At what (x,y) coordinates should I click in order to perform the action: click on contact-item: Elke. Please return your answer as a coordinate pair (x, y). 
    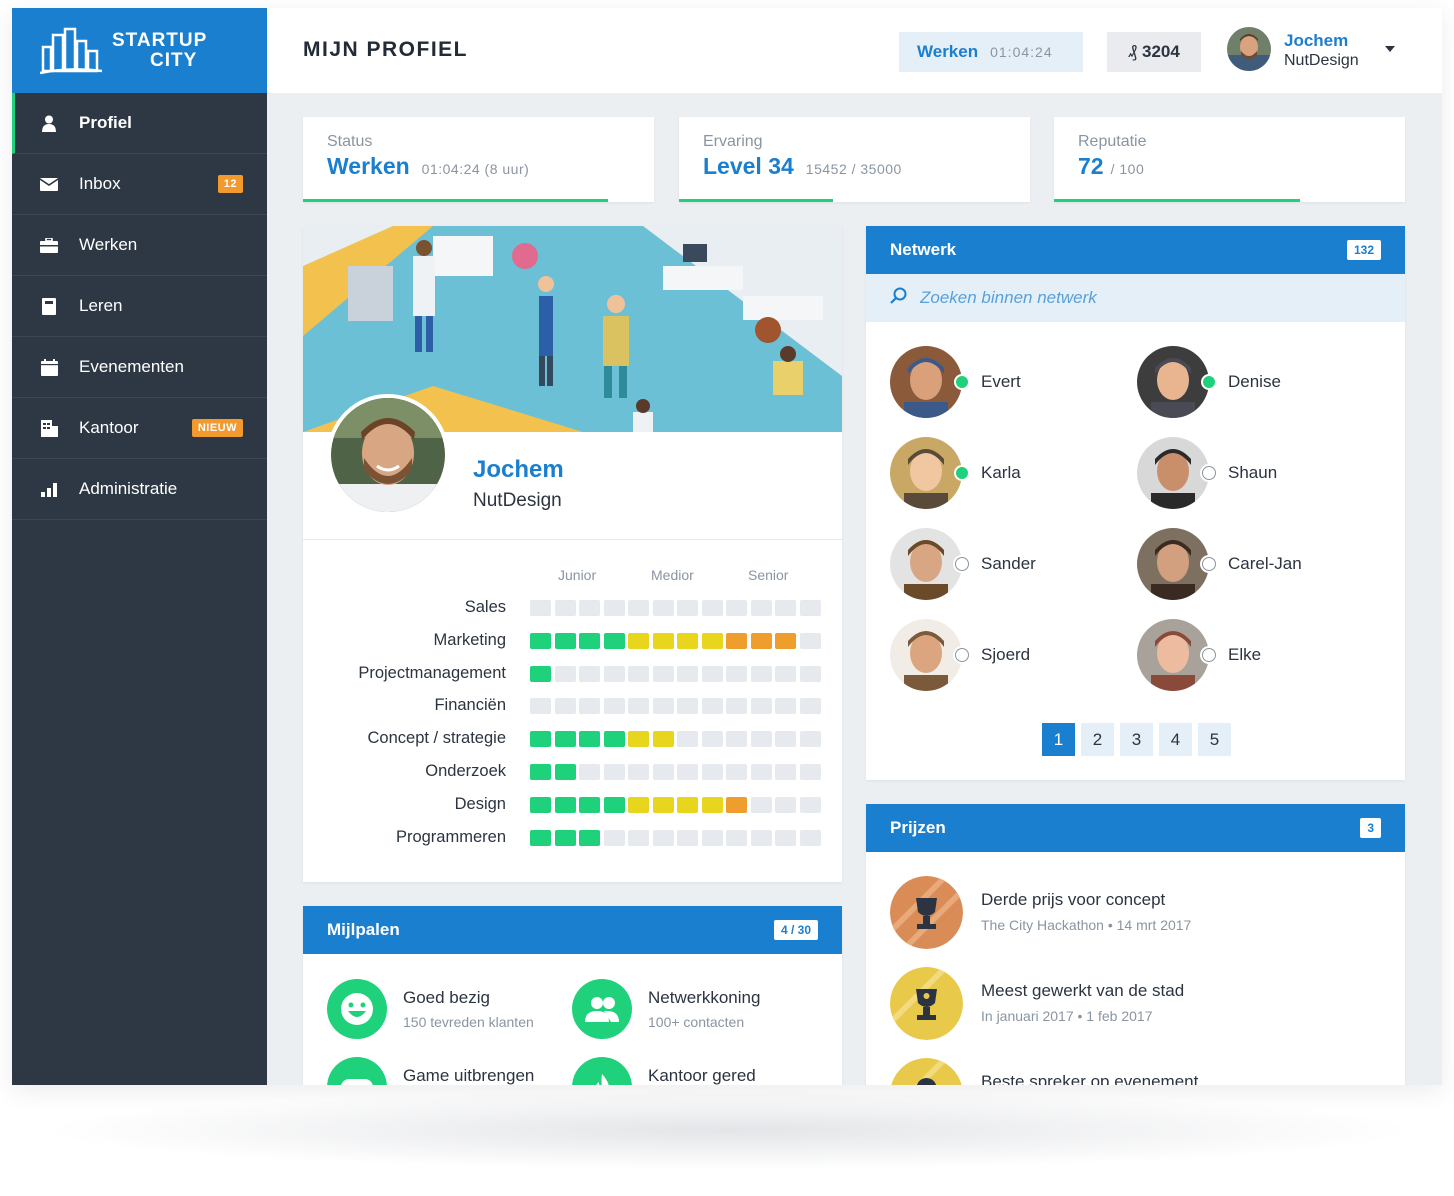
    Looking at the image, I should click on (1199, 655).